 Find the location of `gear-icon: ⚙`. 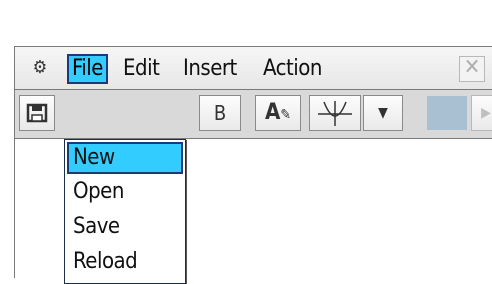

gear-icon: ⚙ is located at coordinates (40, 68).